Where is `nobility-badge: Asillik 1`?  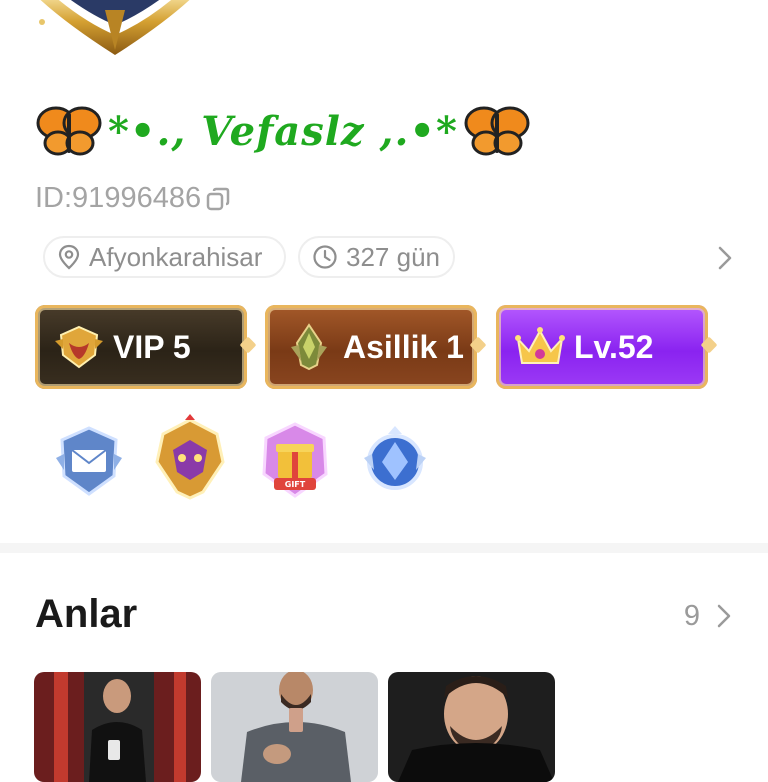 nobility-badge: Asillik 1 is located at coordinates (371, 347).